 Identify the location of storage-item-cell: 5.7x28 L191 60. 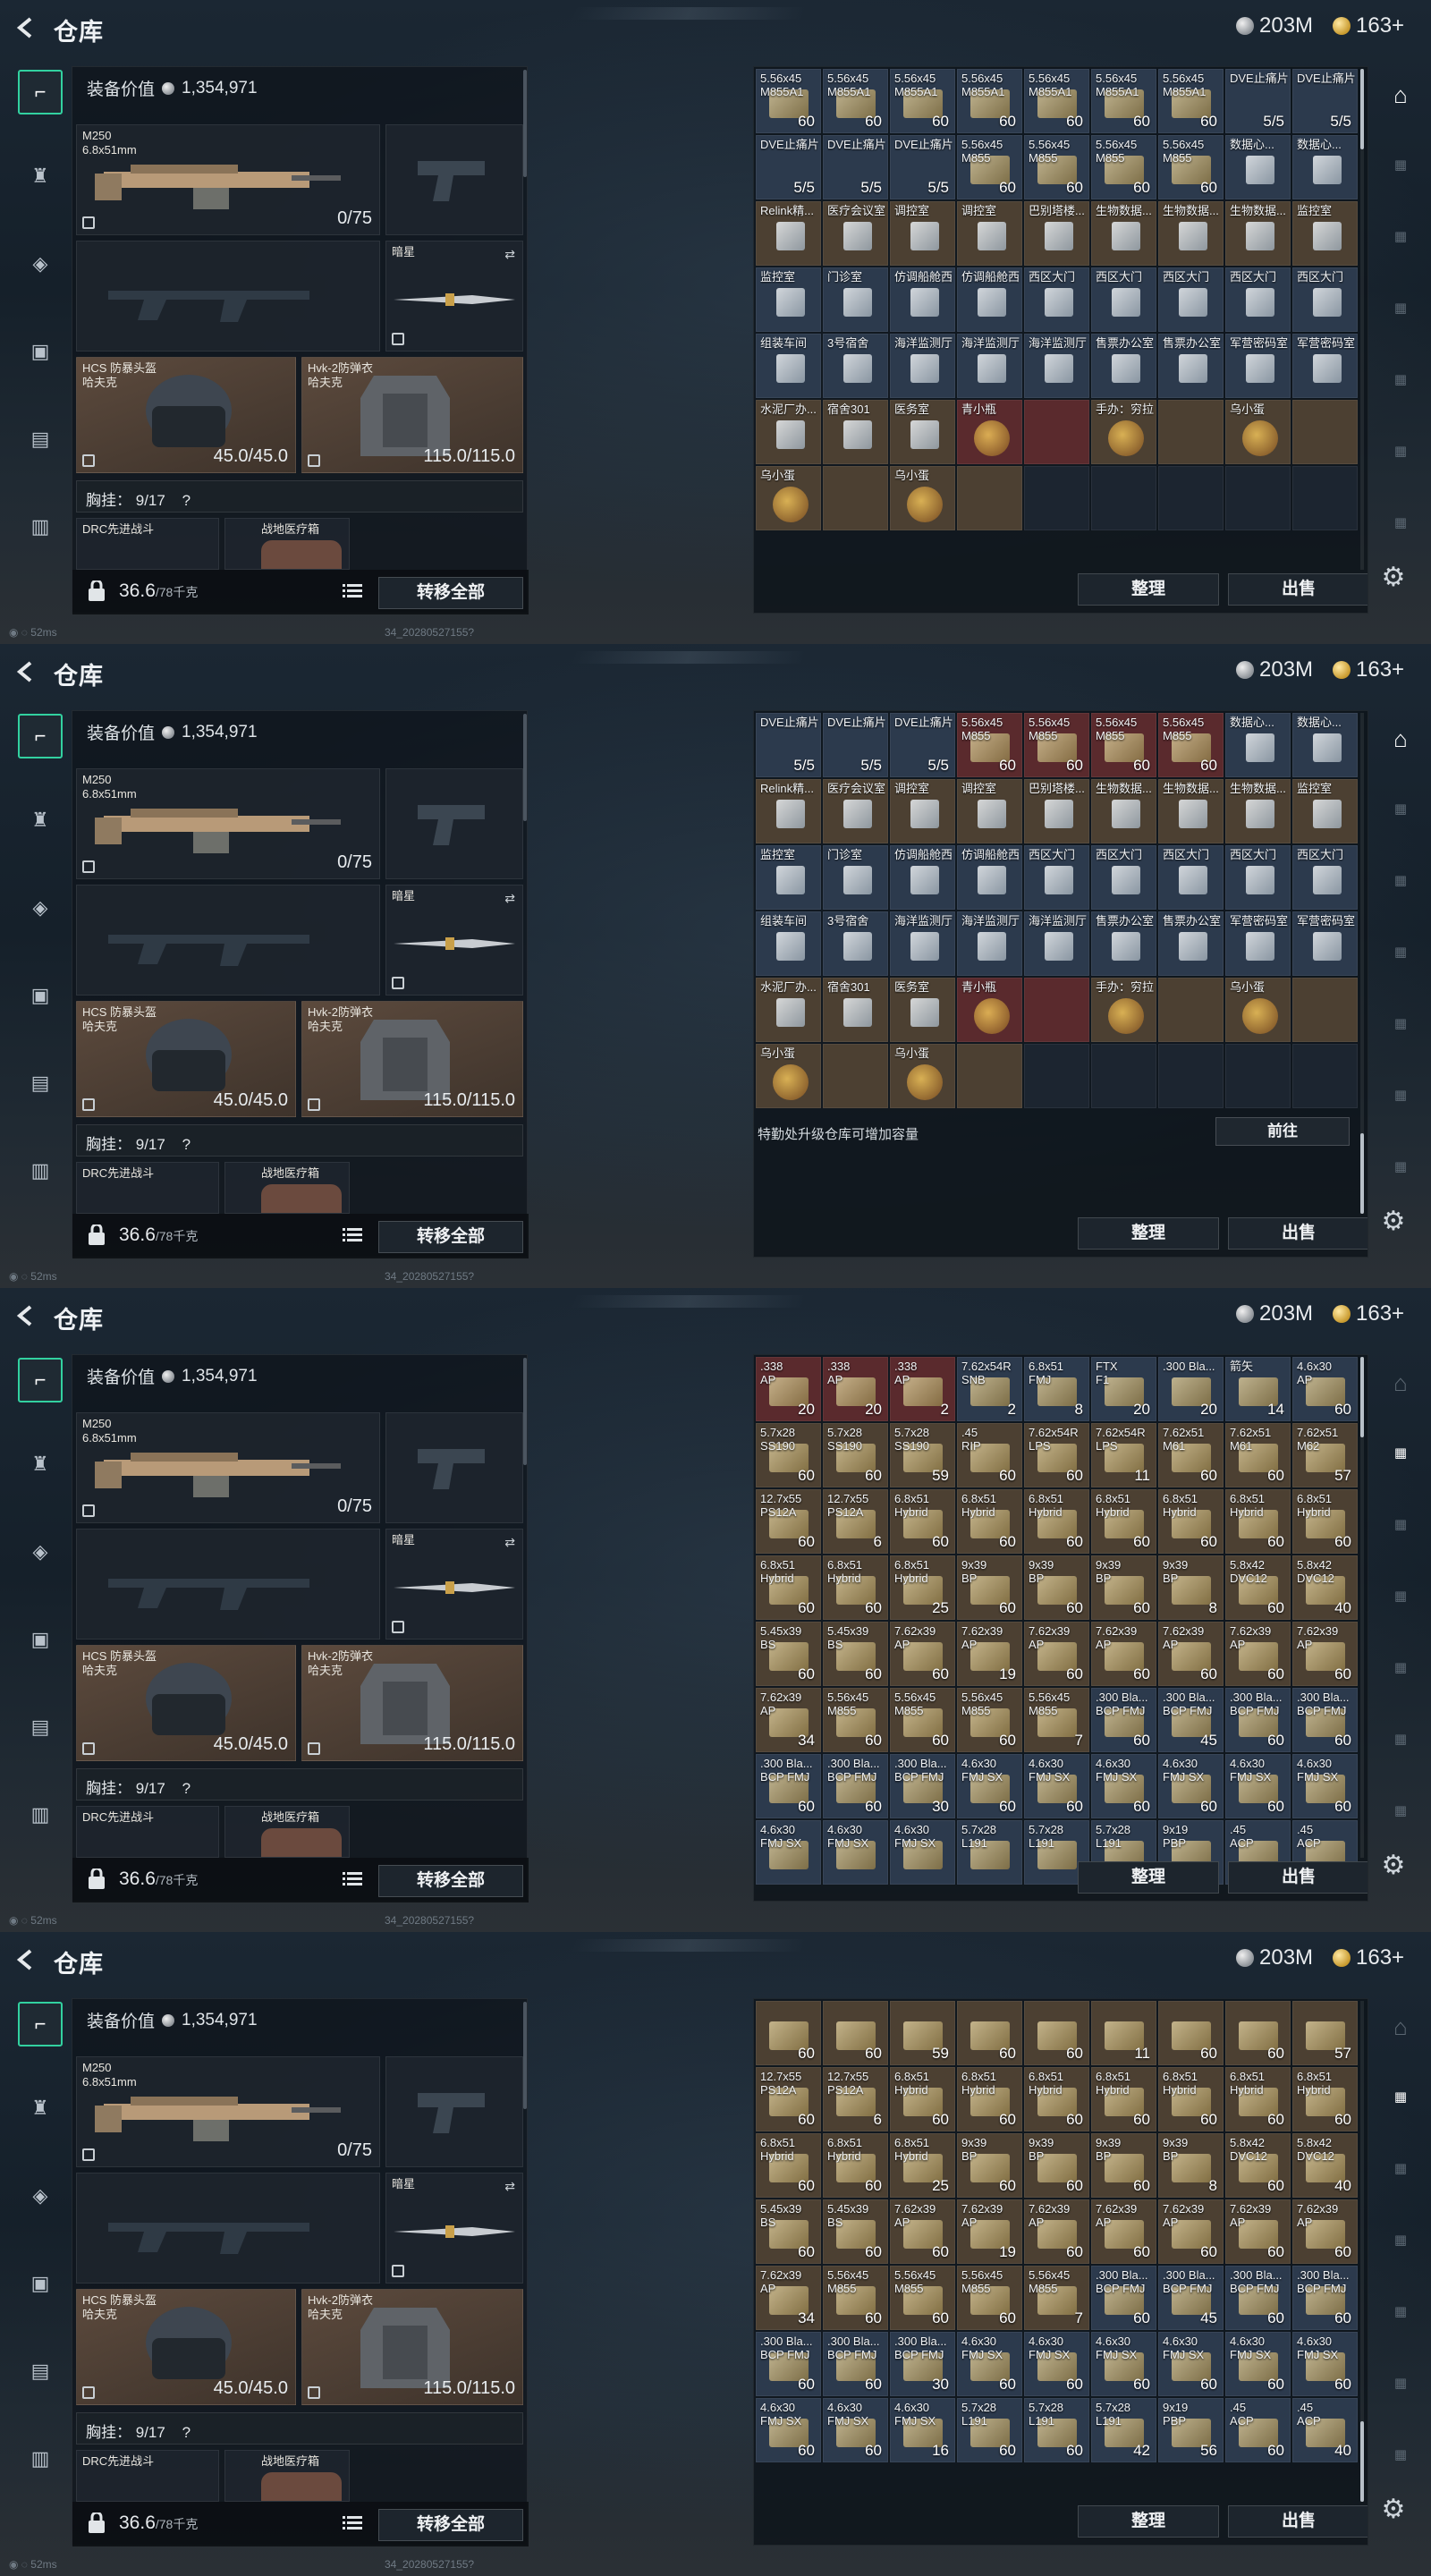
(1056, 2430).